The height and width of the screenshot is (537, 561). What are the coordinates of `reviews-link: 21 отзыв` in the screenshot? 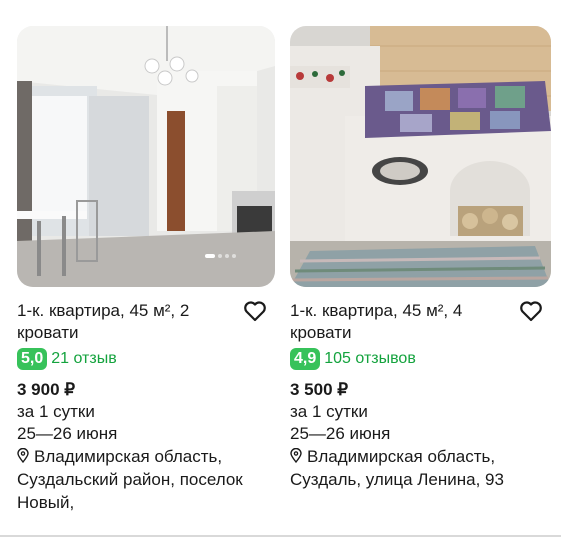 It's located at (83, 359).